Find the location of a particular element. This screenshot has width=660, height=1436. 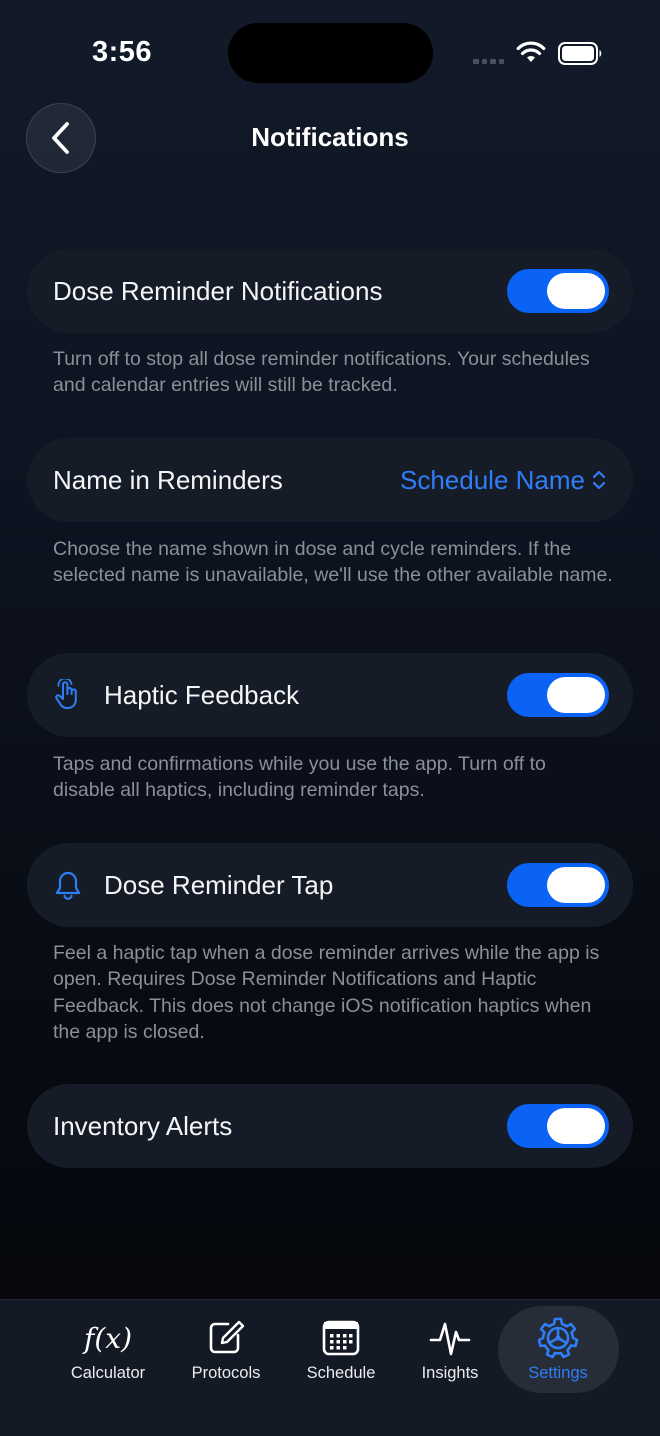

dynamic-island is located at coordinates (330, 53).